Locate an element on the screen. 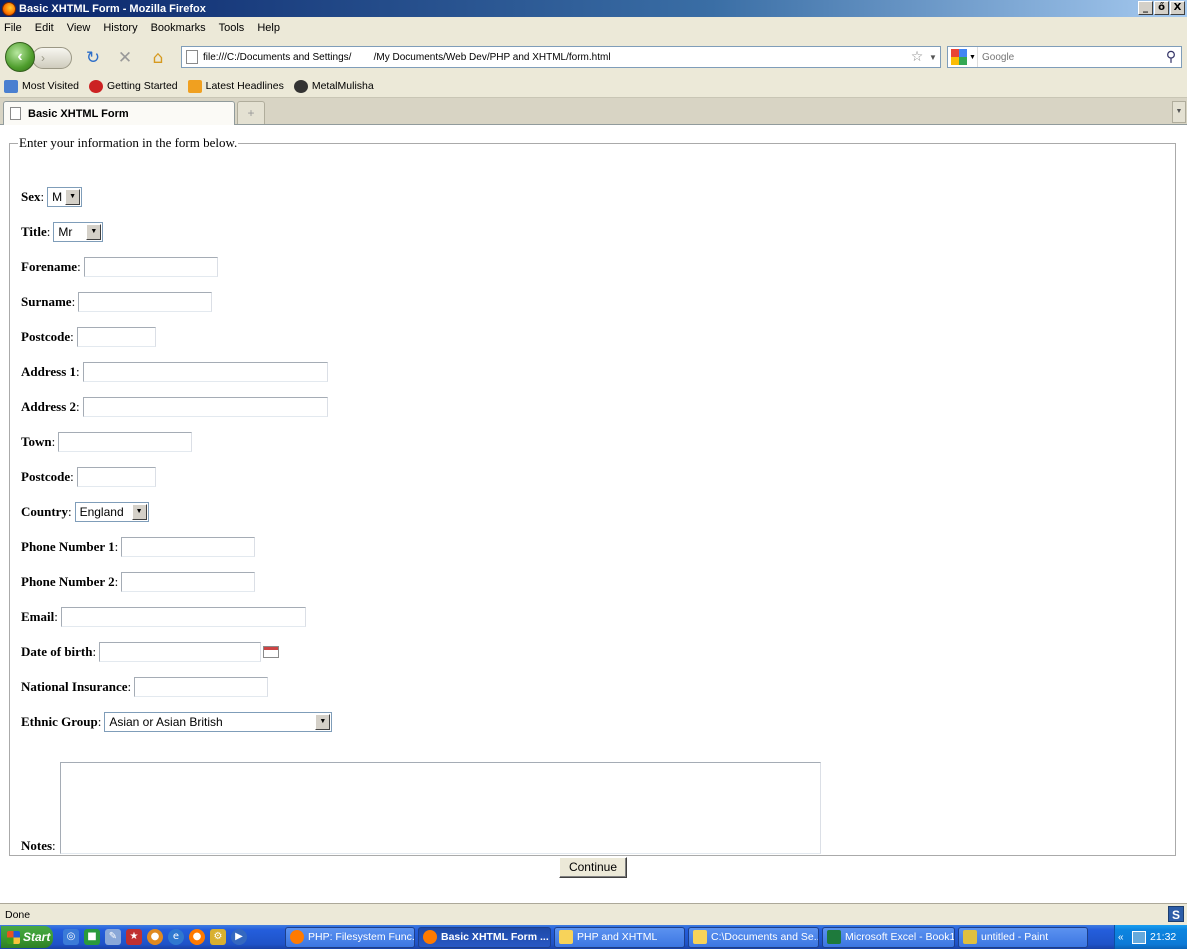 The image size is (1187, 949). media-player-icon: ▶ is located at coordinates (239, 937).